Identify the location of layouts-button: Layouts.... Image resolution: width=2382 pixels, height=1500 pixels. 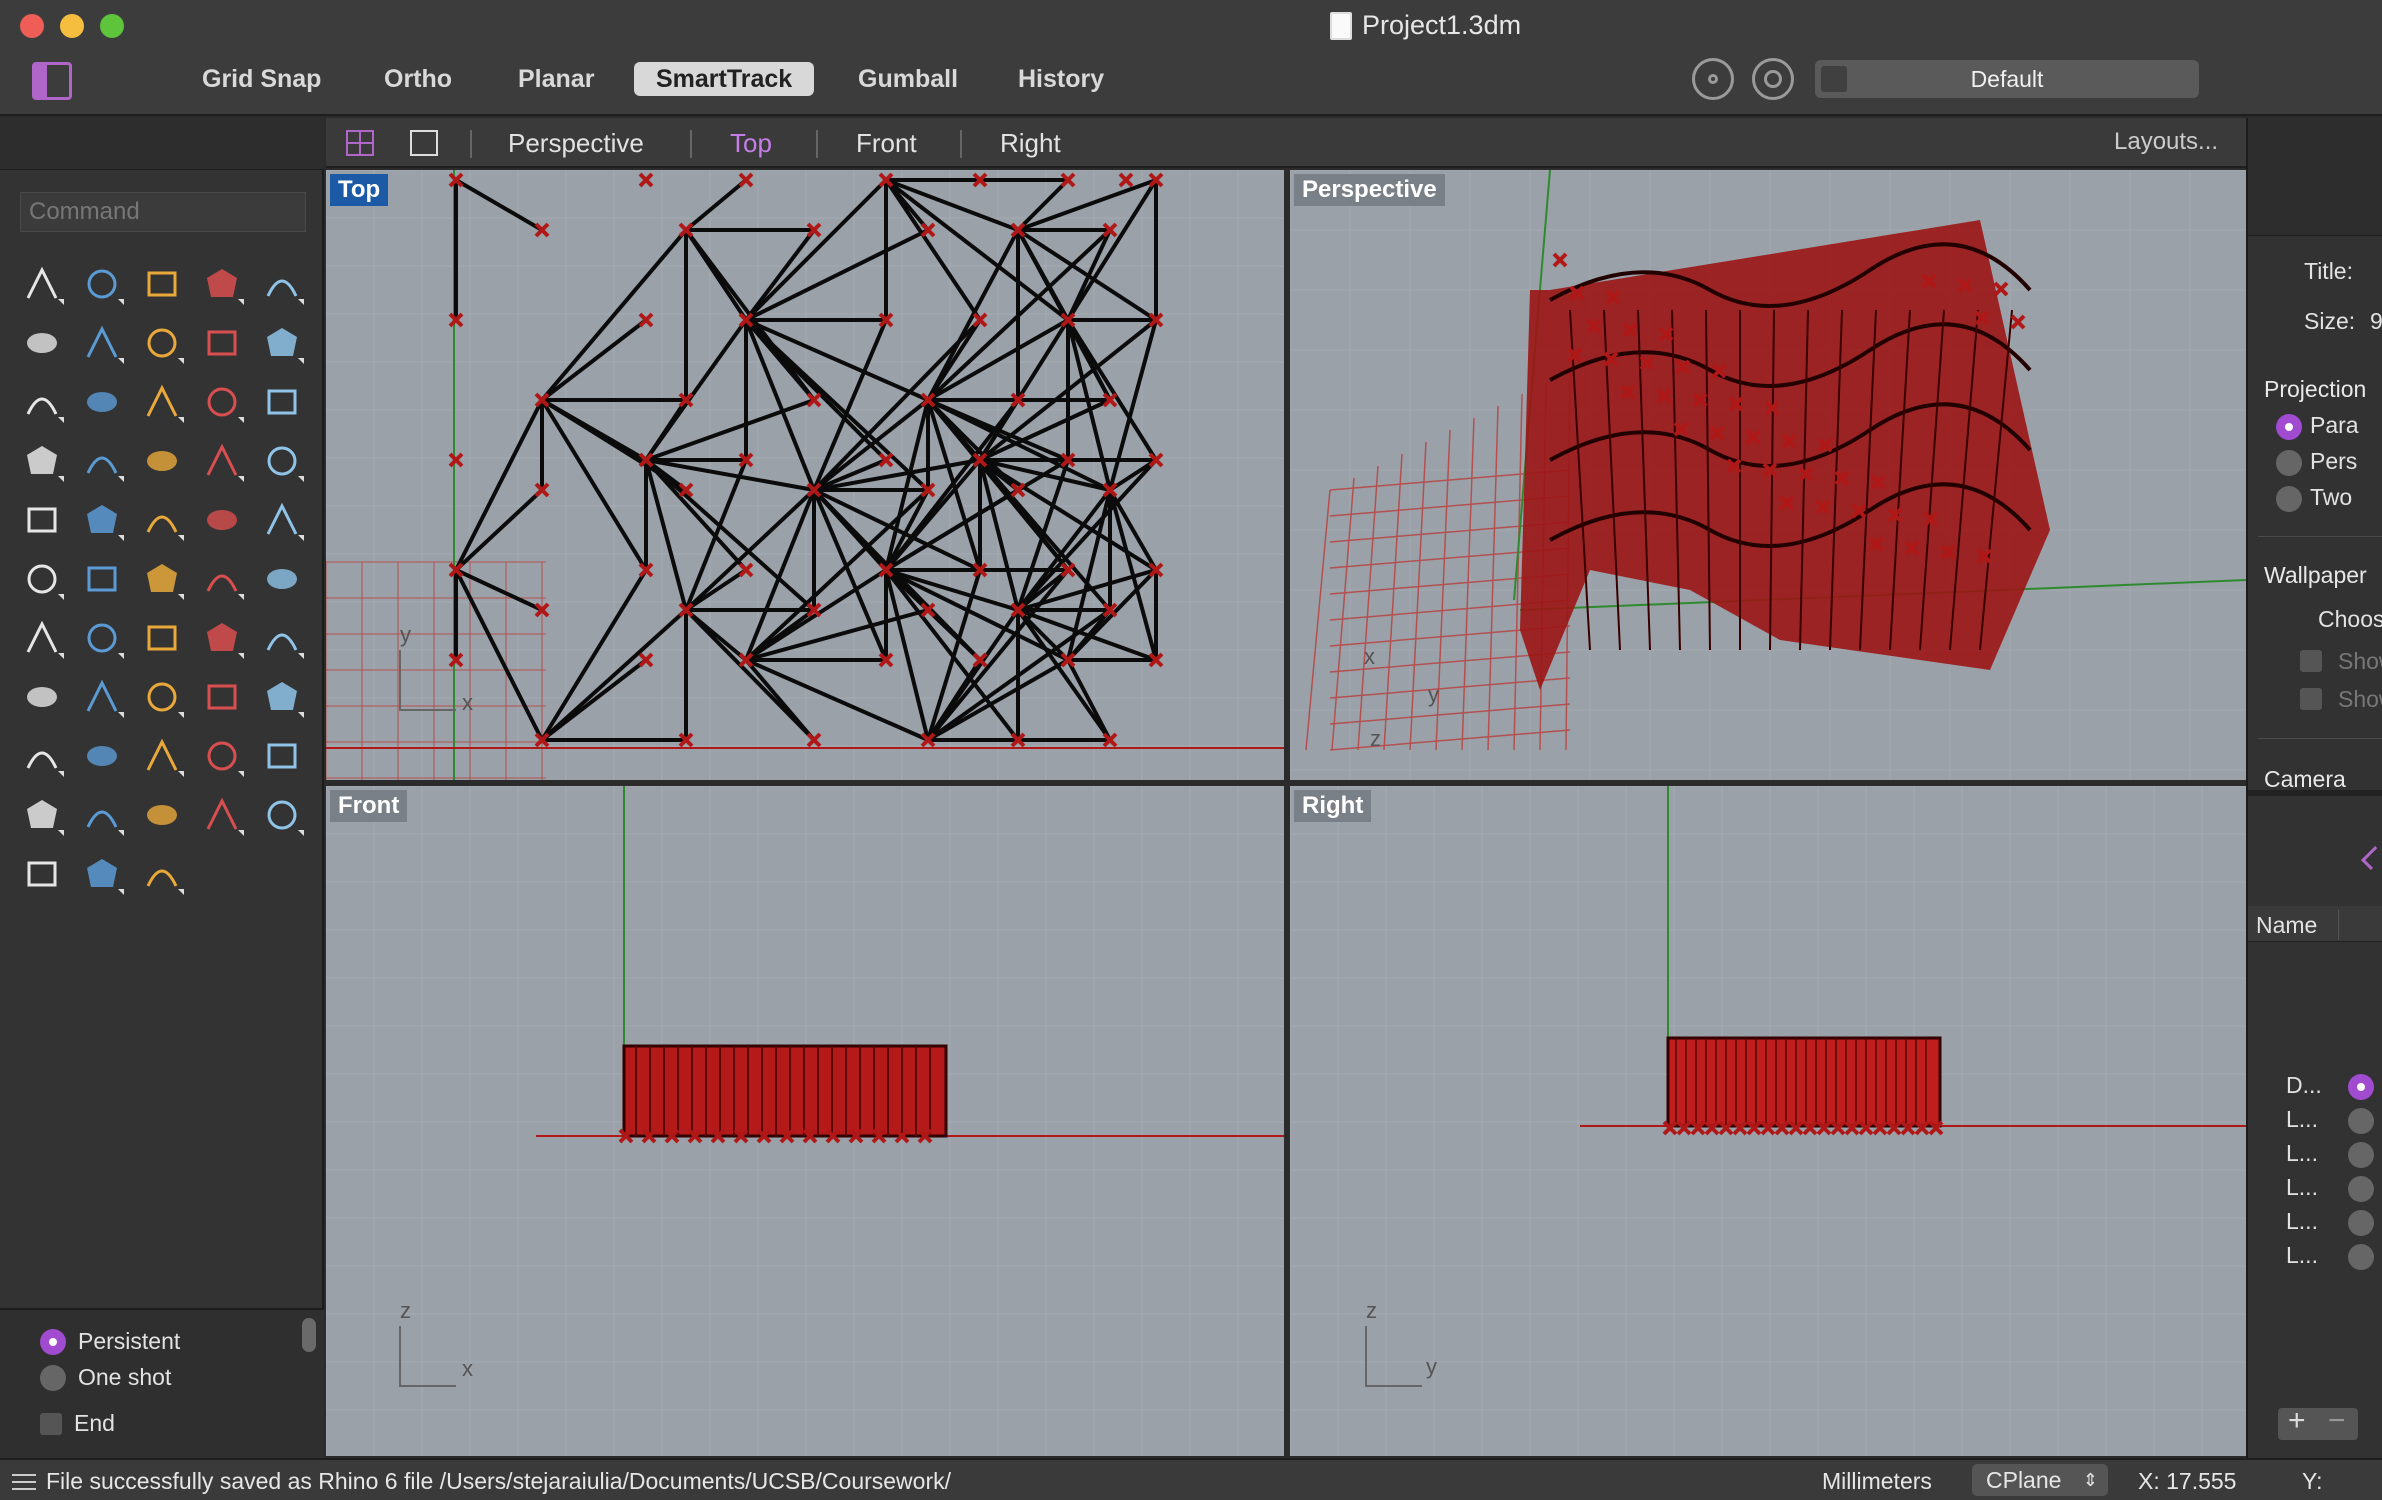
(2166, 142).